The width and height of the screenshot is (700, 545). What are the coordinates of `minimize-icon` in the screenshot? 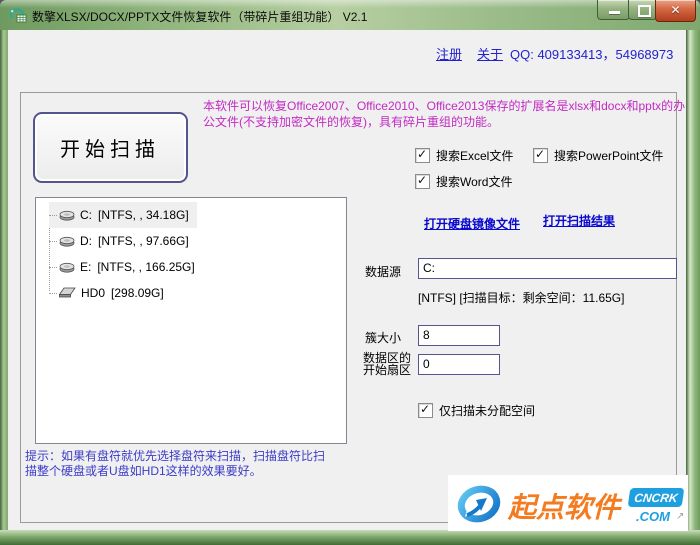 It's located at (614, 12).